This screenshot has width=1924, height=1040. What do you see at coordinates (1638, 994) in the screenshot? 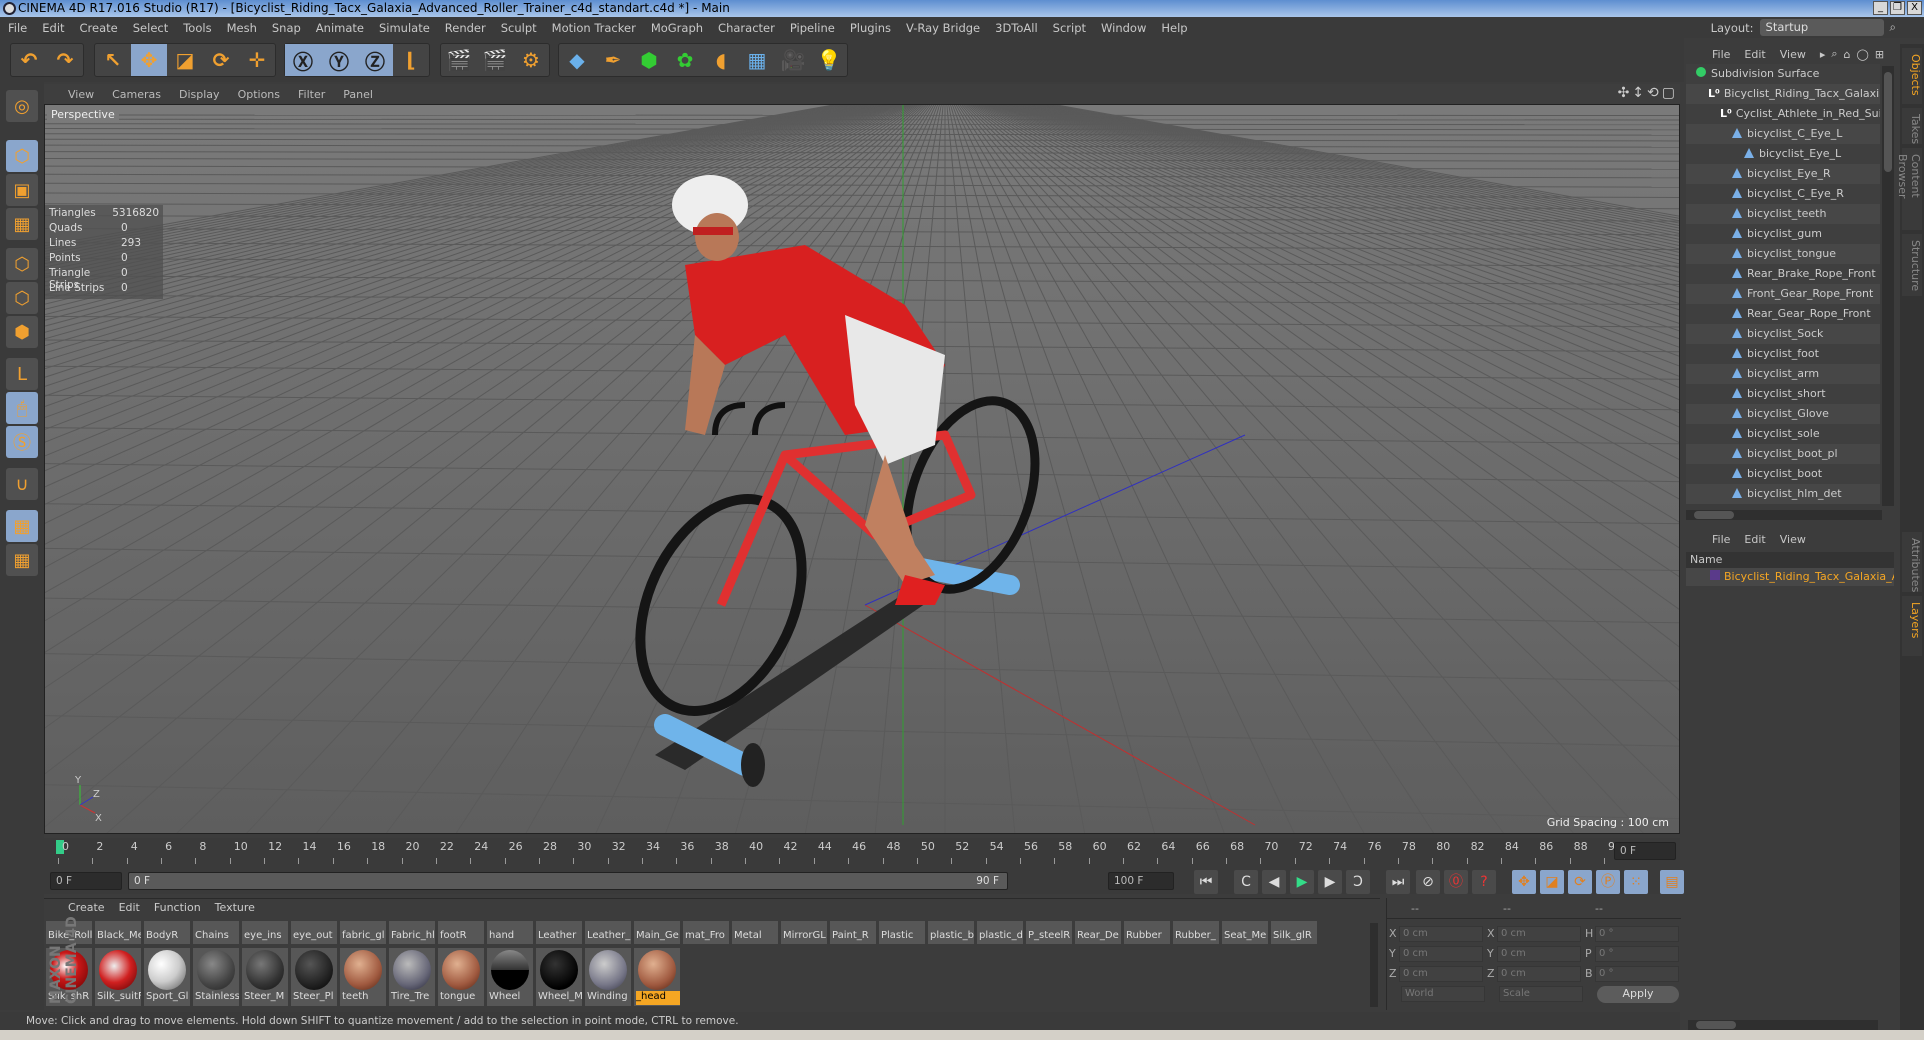
I see `apply-button: Apply` at bounding box center [1638, 994].